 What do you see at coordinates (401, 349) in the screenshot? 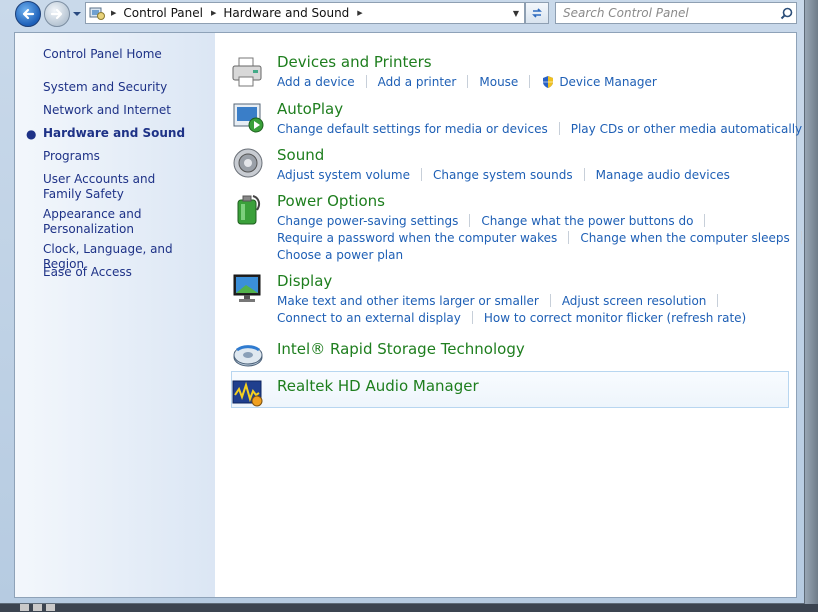
I see `intel-rapid-storage-title: Intel® Rapid Storage Technology` at bounding box center [401, 349].